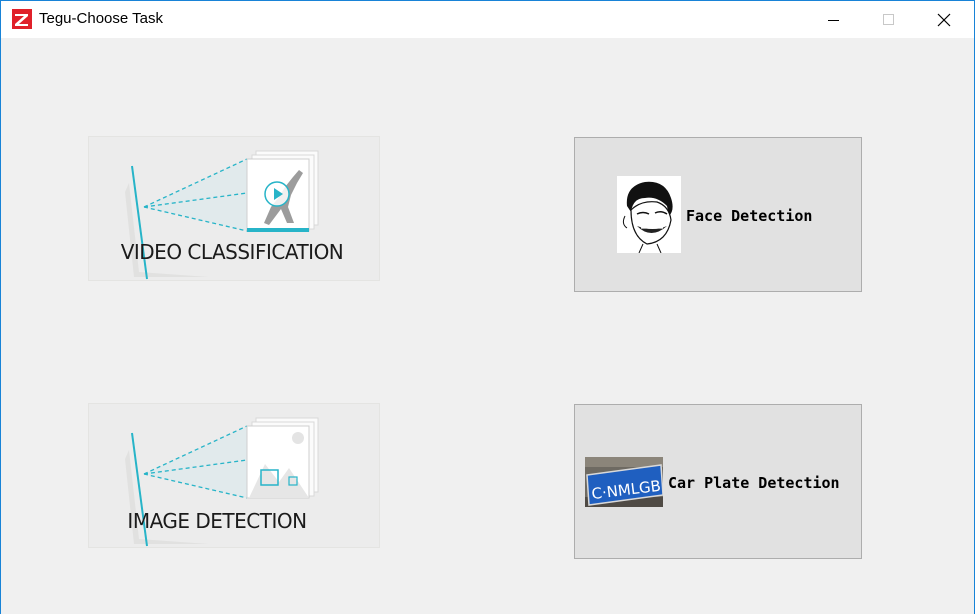 This screenshot has height=614, width=975. I want to click on window-title: Tegu-Choose Task, so click(101, 18).